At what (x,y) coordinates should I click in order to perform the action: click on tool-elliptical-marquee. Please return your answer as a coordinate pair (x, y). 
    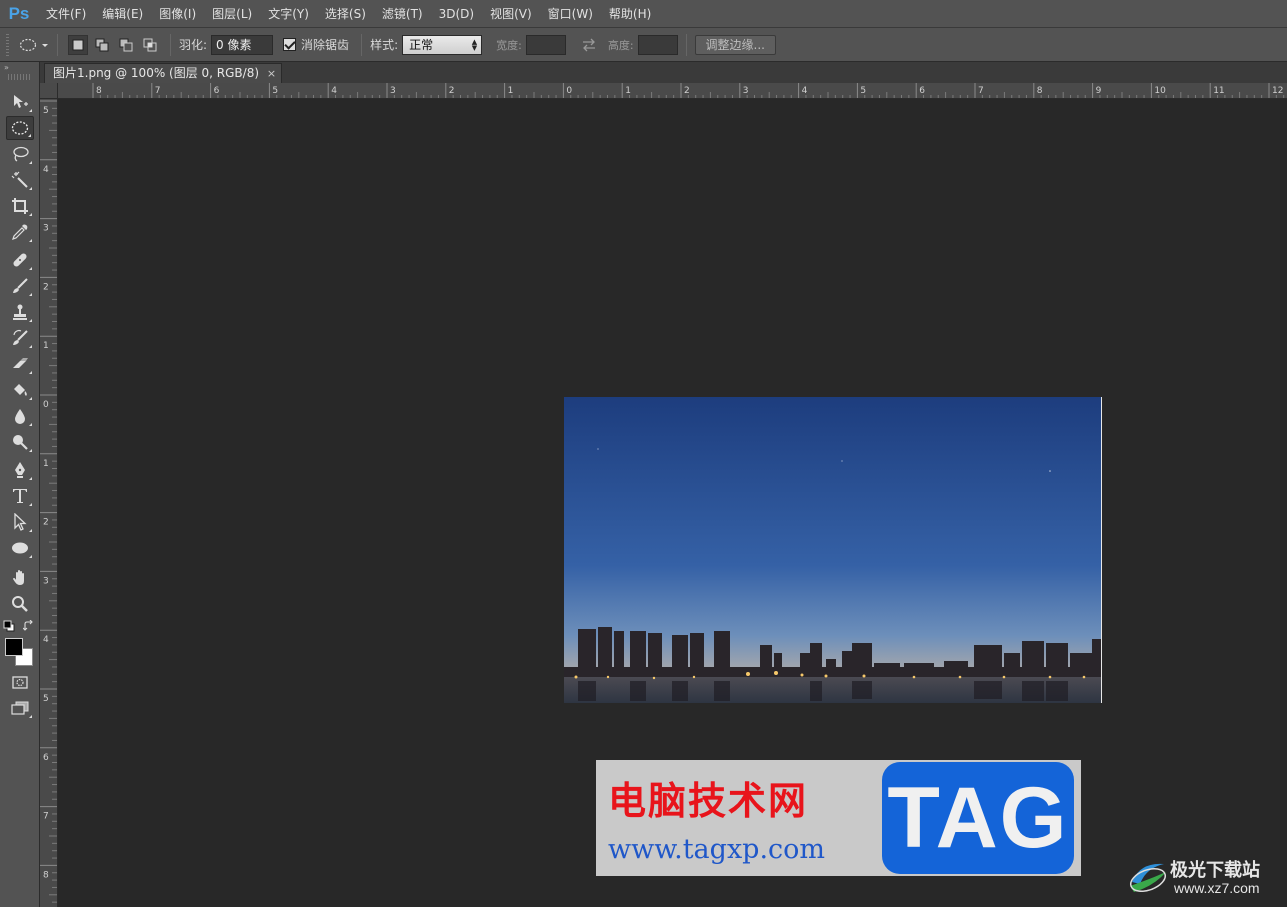
    Looking at the image, I should click on (20, 128).